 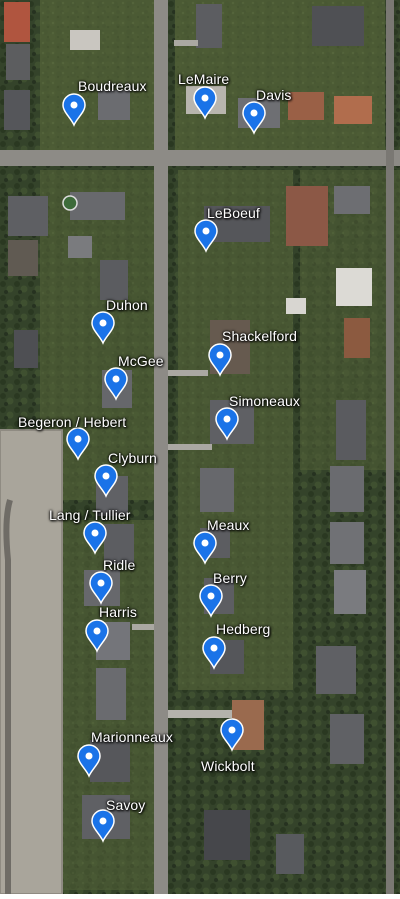 I want to click on marker-label-begeron-hebert: Begeron / Hebert, so click(x=72, y=422).